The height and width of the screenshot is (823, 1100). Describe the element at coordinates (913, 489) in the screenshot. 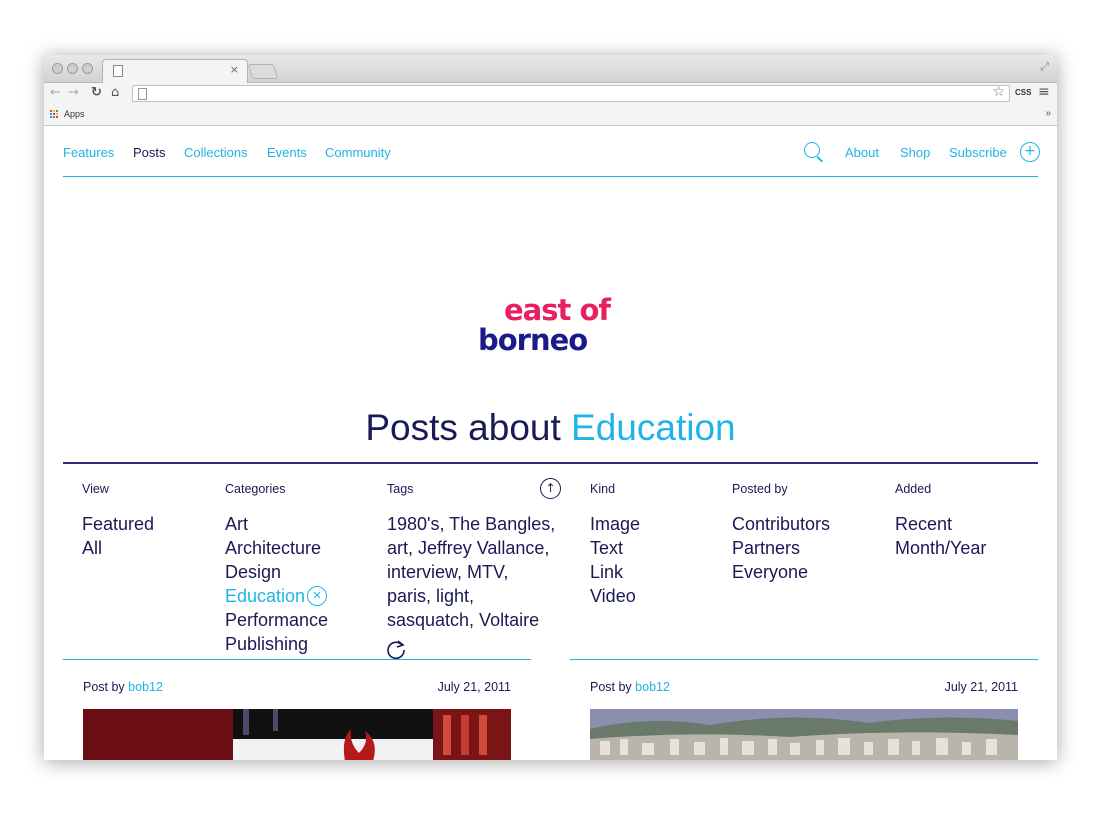

I see `filter-added-label: Added` at that location.